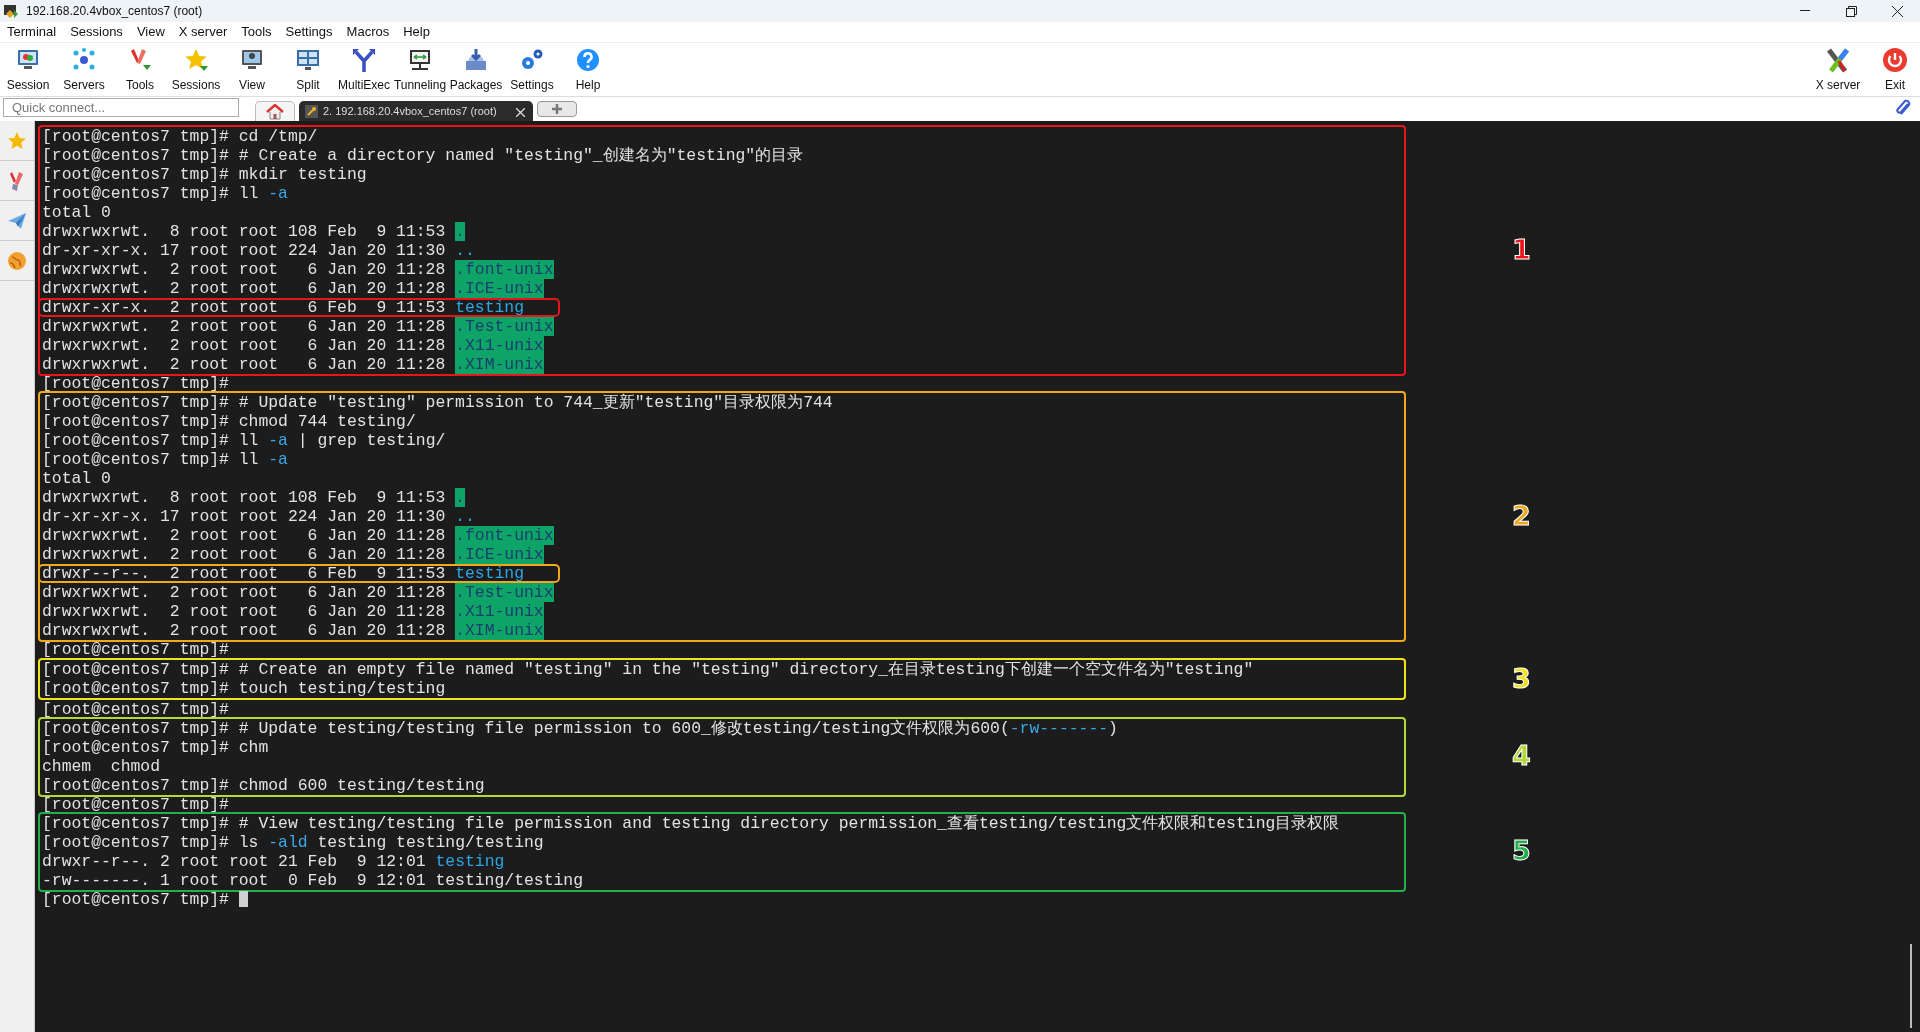 The height and width of the screenshot is (1032, 1920). I want to click on terminal-line: -rw-------. 1 root root 0 Feb 9 12:01 testing/testing, so click(312, 880).